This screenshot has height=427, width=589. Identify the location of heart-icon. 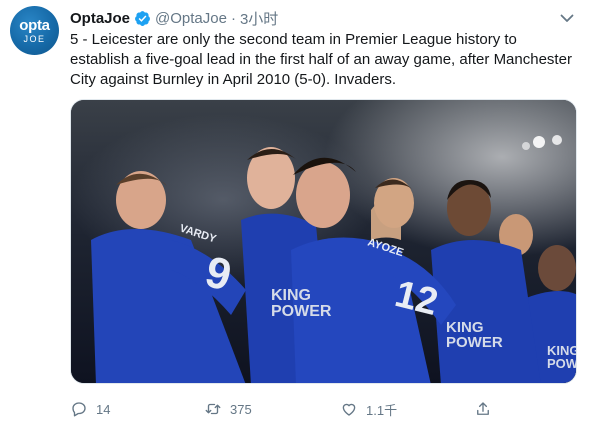
(349, 409).